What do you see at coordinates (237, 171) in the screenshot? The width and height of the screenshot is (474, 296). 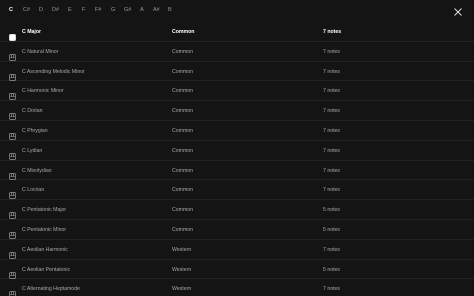 I see `scale-row: C Mixolydian Common 7 notes` at bounding box center [237, 171].